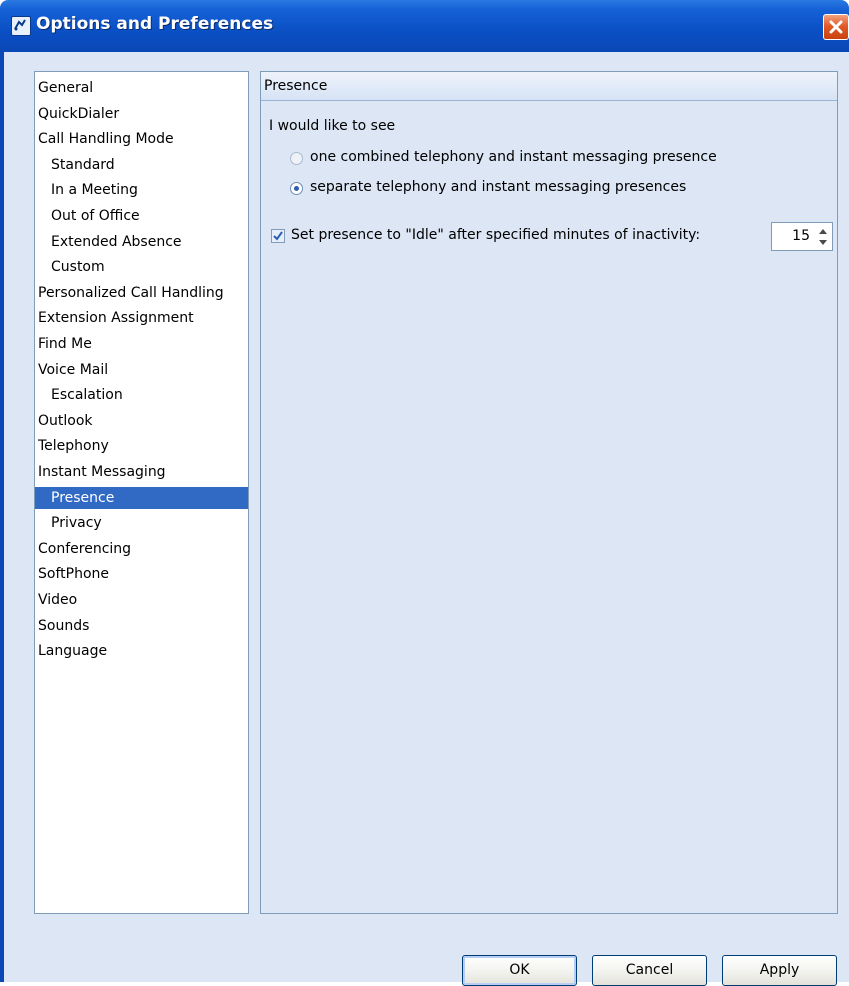 This screenshot has width=849, height=986. What do you see at coordinates (141, 395) in the screenshot?
I see `nav-item-escalation: Escalation` at bounding box center [141, 395].